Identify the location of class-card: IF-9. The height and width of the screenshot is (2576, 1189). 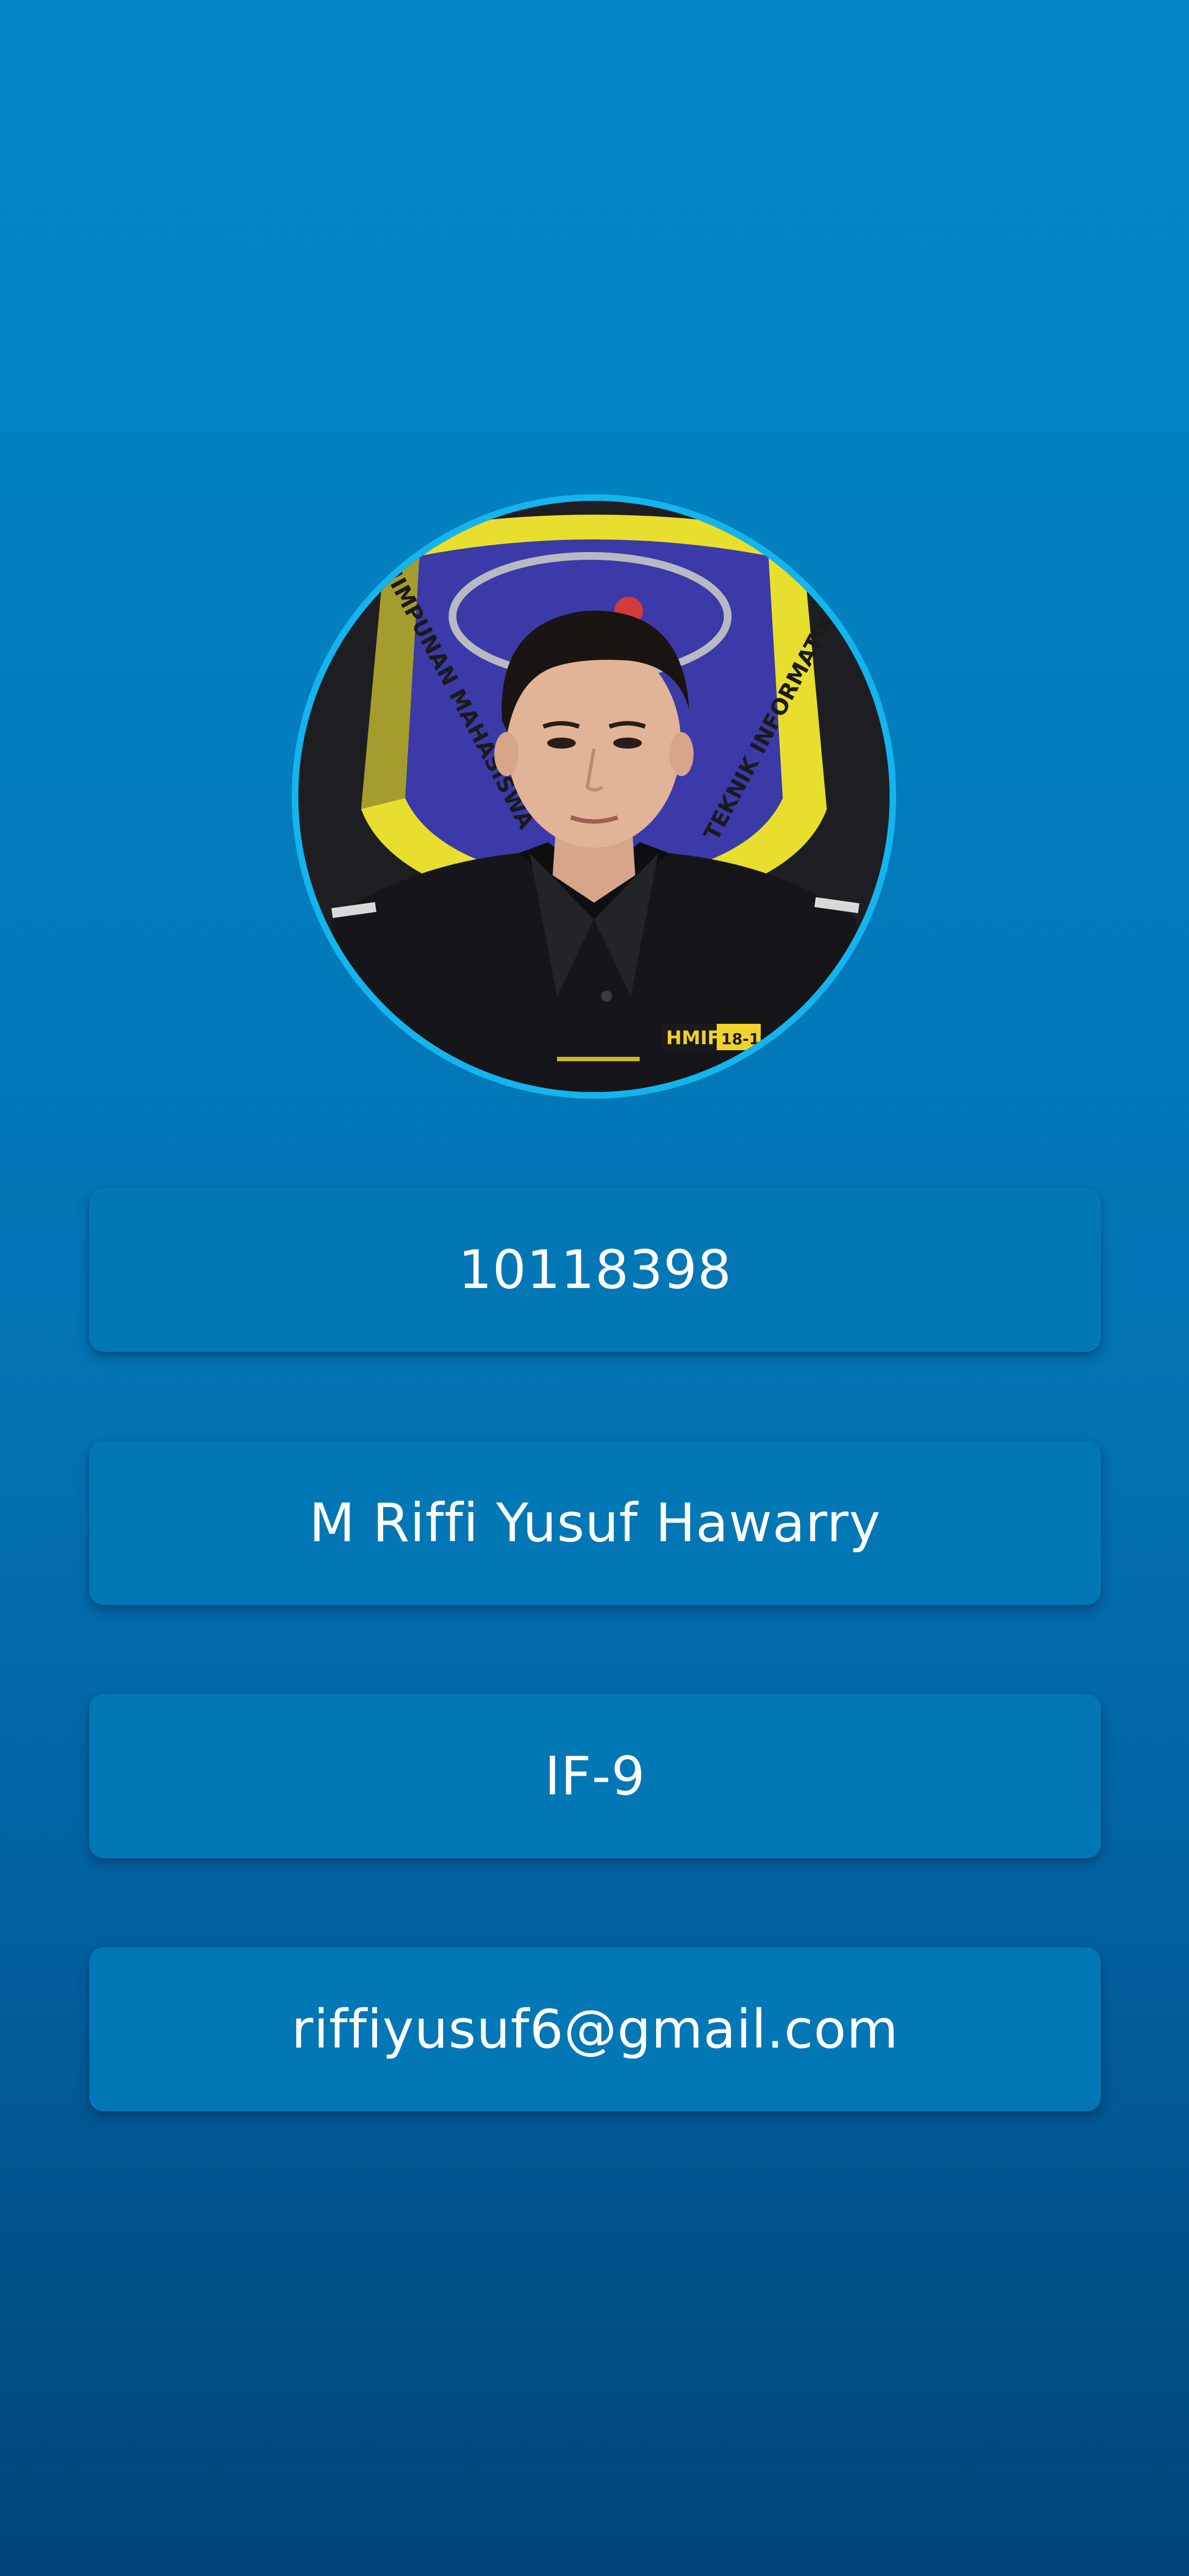
(595, 1776).